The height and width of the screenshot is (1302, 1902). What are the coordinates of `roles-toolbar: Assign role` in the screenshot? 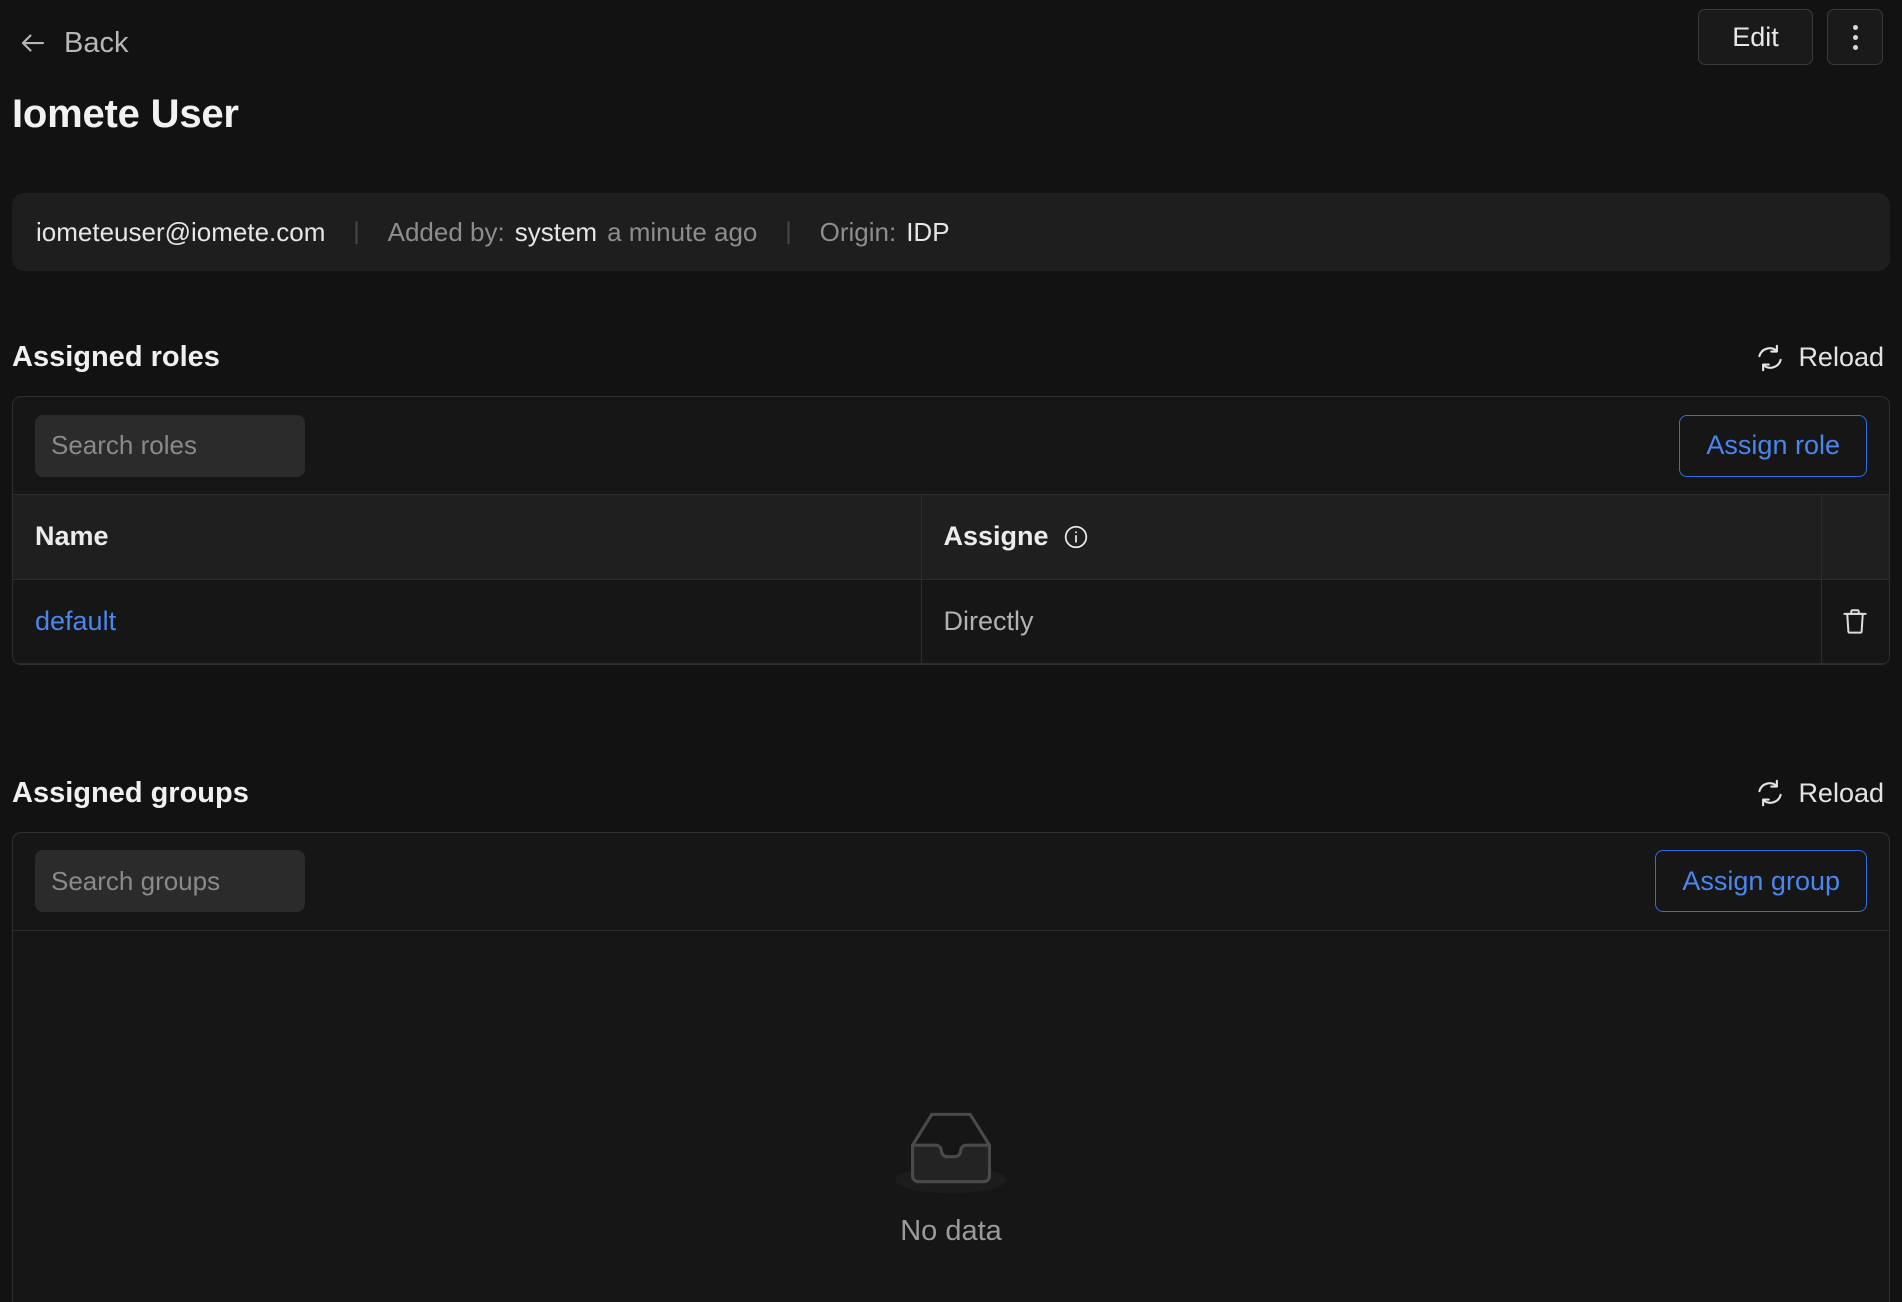 It's located at (951, 446).